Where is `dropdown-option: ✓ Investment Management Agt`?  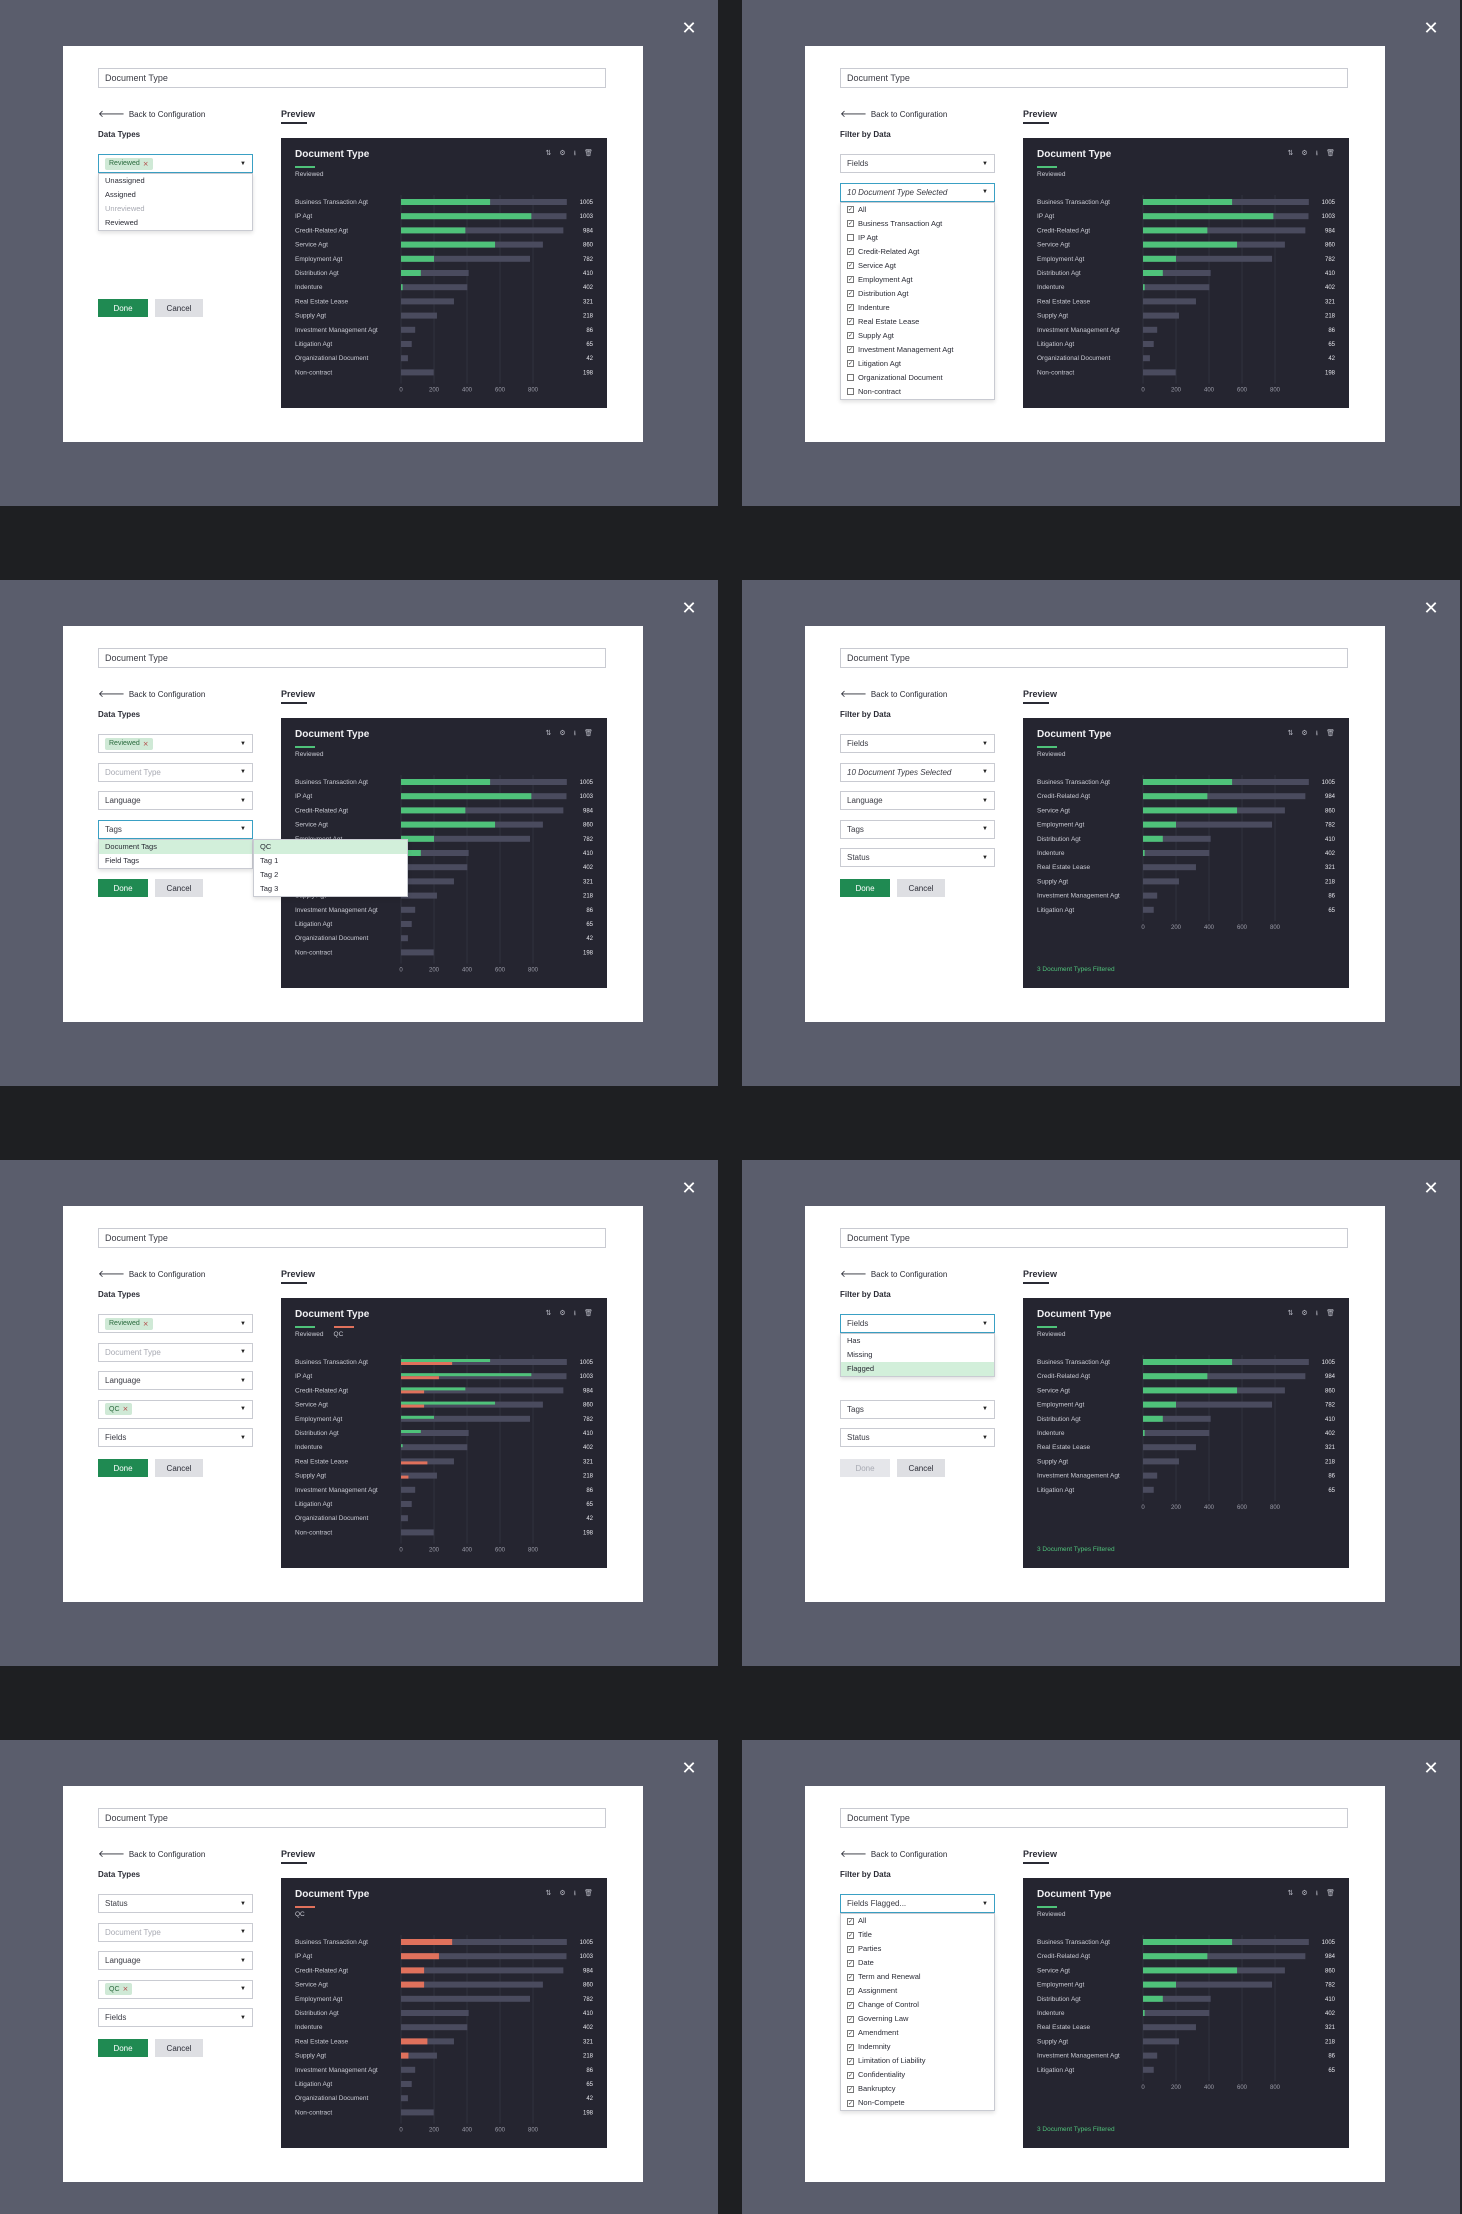 dropdown-option: ✓ Investment Management Agt is located at coordinates (917, 350).